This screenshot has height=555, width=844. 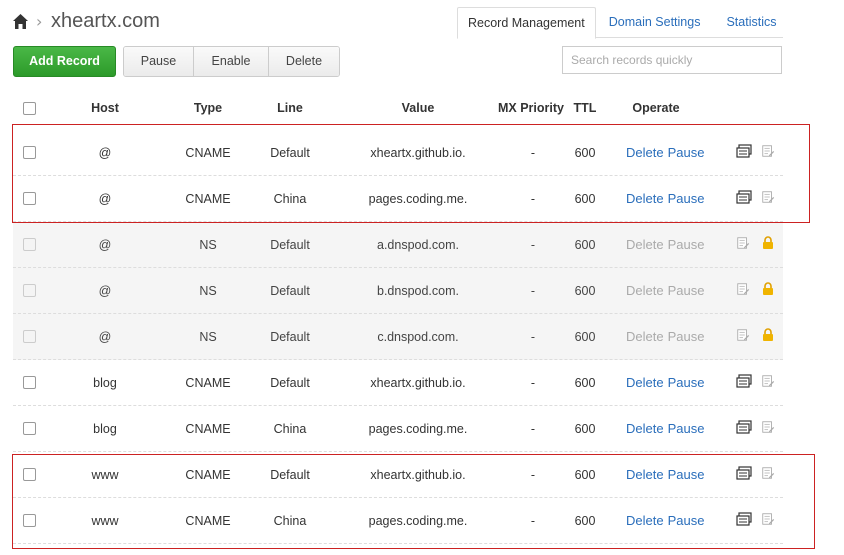 I want to click on add-record-button: Add Record, so click(x=64, y=61).